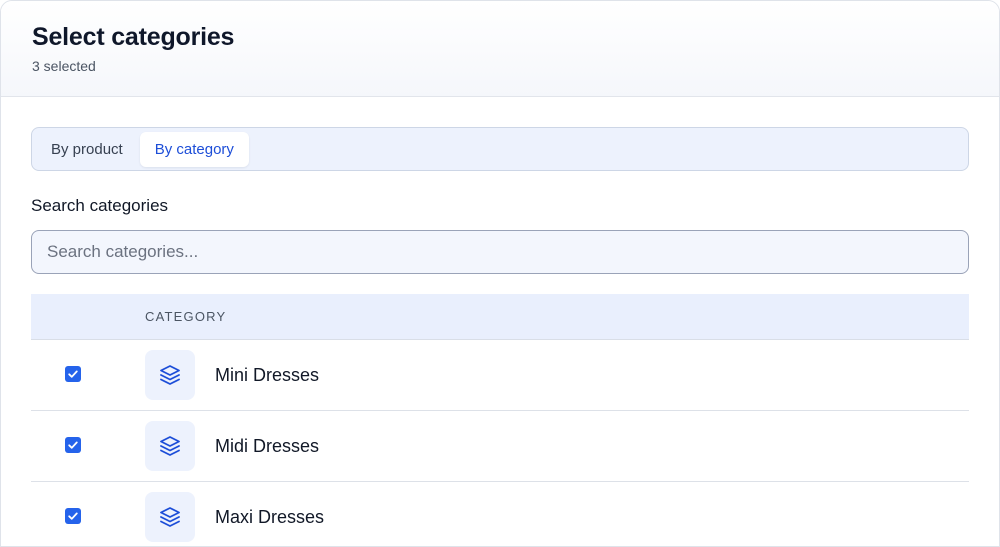 The height and width of the screenshot is (547, 1000). I want to click on tab-by-product: By product, so click(87, 149).